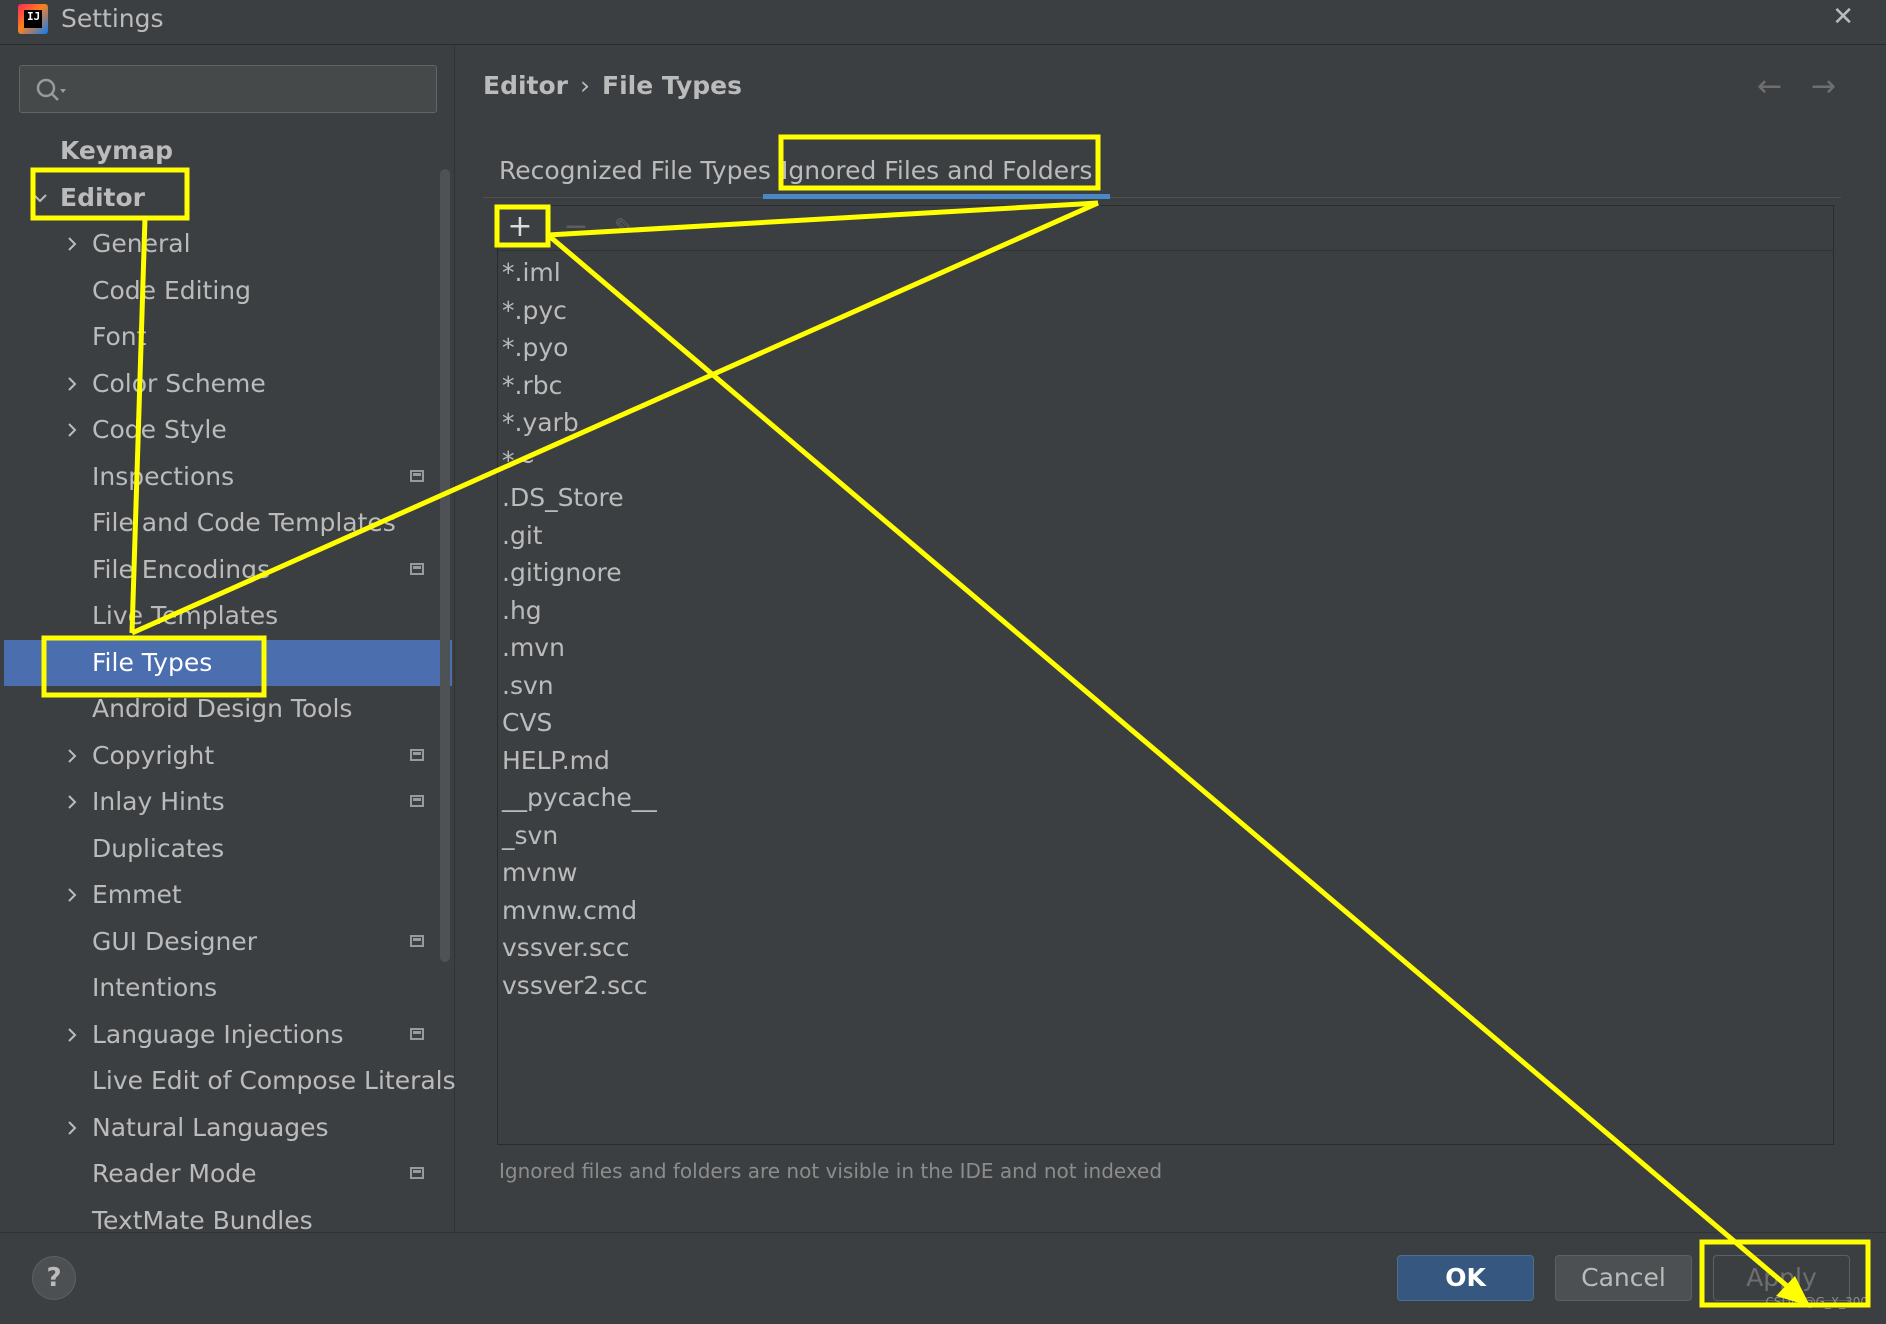 Image resolution: width=1886 pixels, height=1324 pixels. I want to click on sidebar-item-android-design-tools: Android Design Tools, so click(228, 709).